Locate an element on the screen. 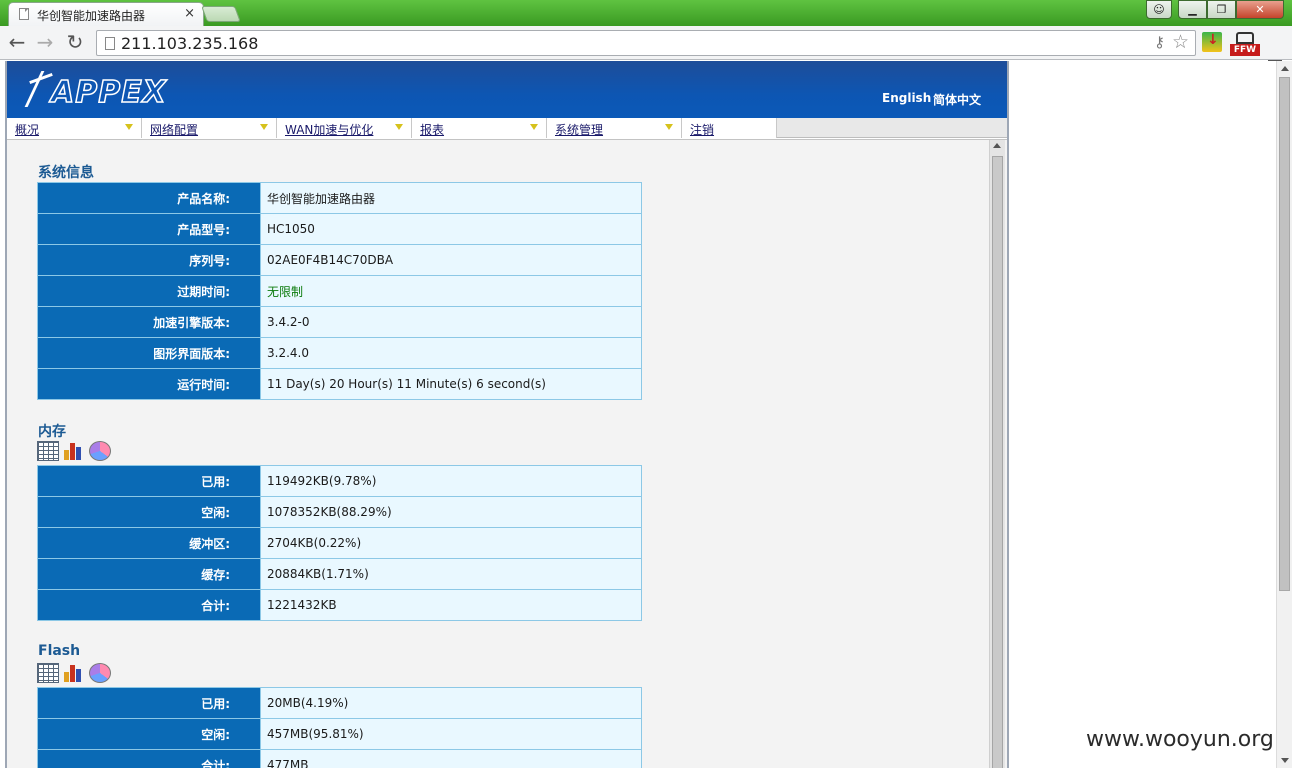 The width and height of the screenshot is (1292, 768). table-row: 加速引擎版本: 3.4.2-0 is located at coordinates (339, 322).